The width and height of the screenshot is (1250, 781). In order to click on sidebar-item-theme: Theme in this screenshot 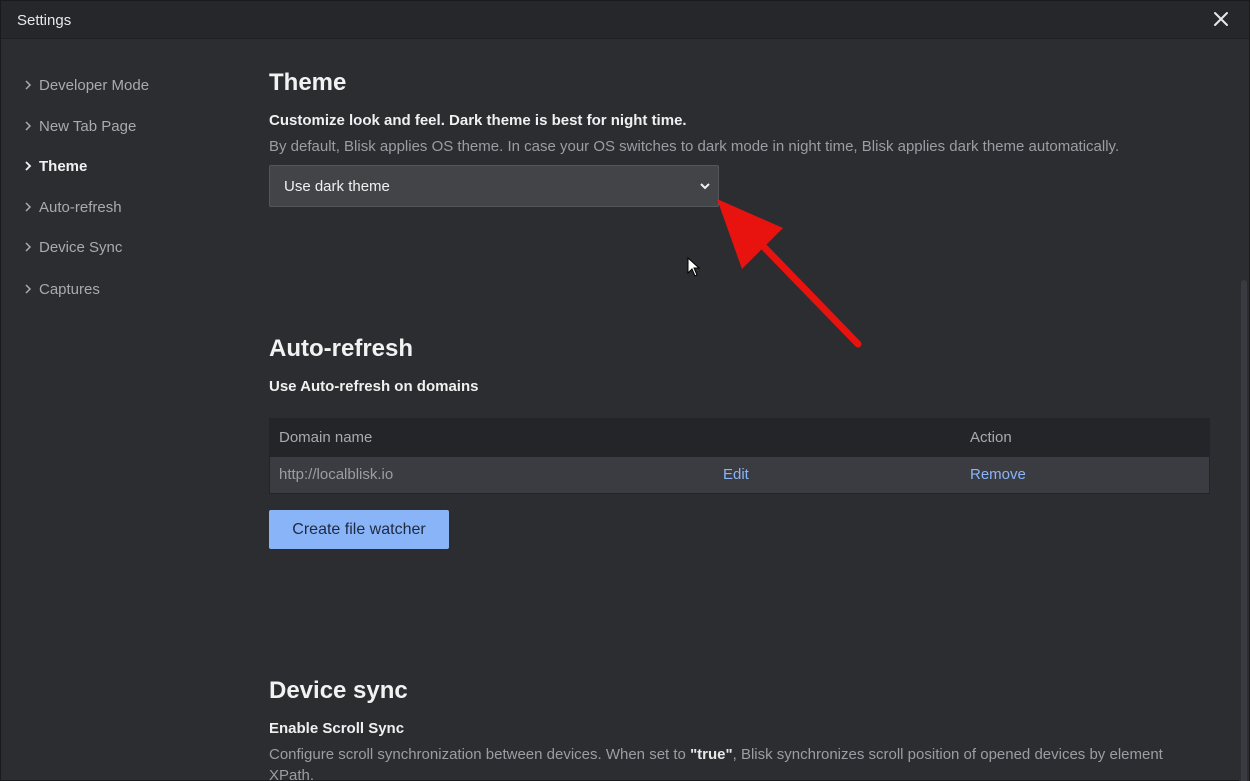, I will do `click(55, 166)`.